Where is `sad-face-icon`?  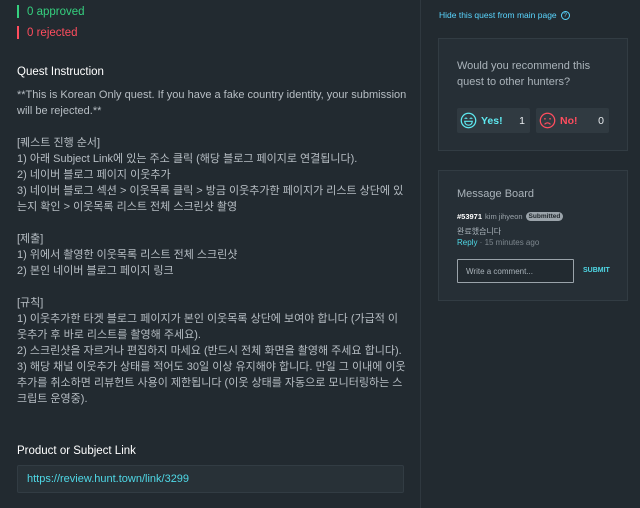 sad-face-icon is located at coordinates (547, 120).